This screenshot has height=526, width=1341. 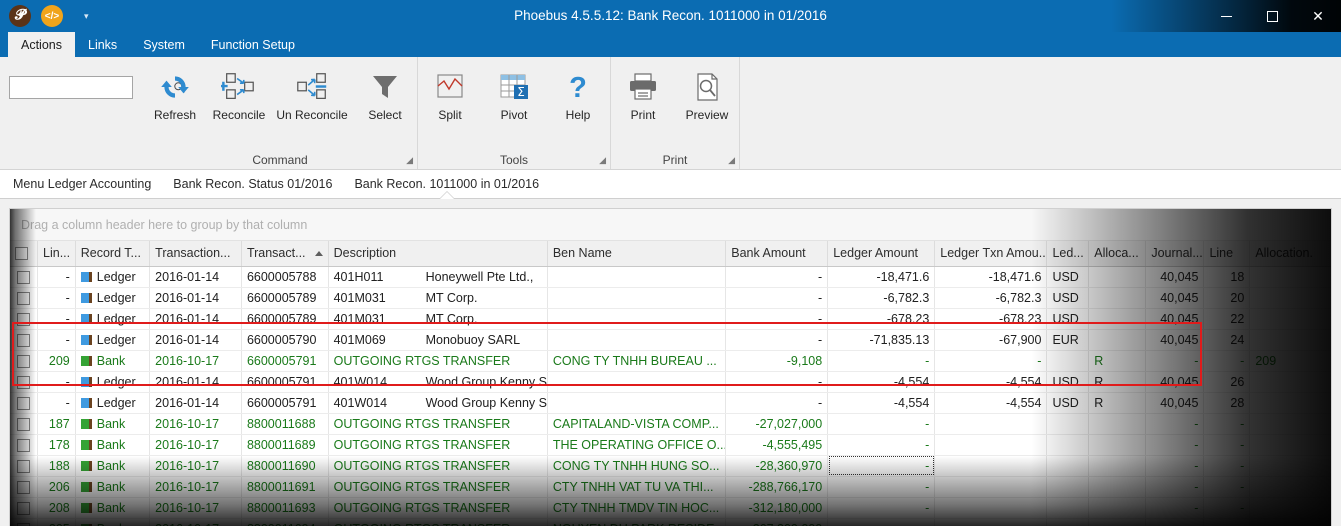 What do you see at coordinates (707, 92) in the screenshot?
I see `preview-button: Preview` at bounding box center [707, 92].